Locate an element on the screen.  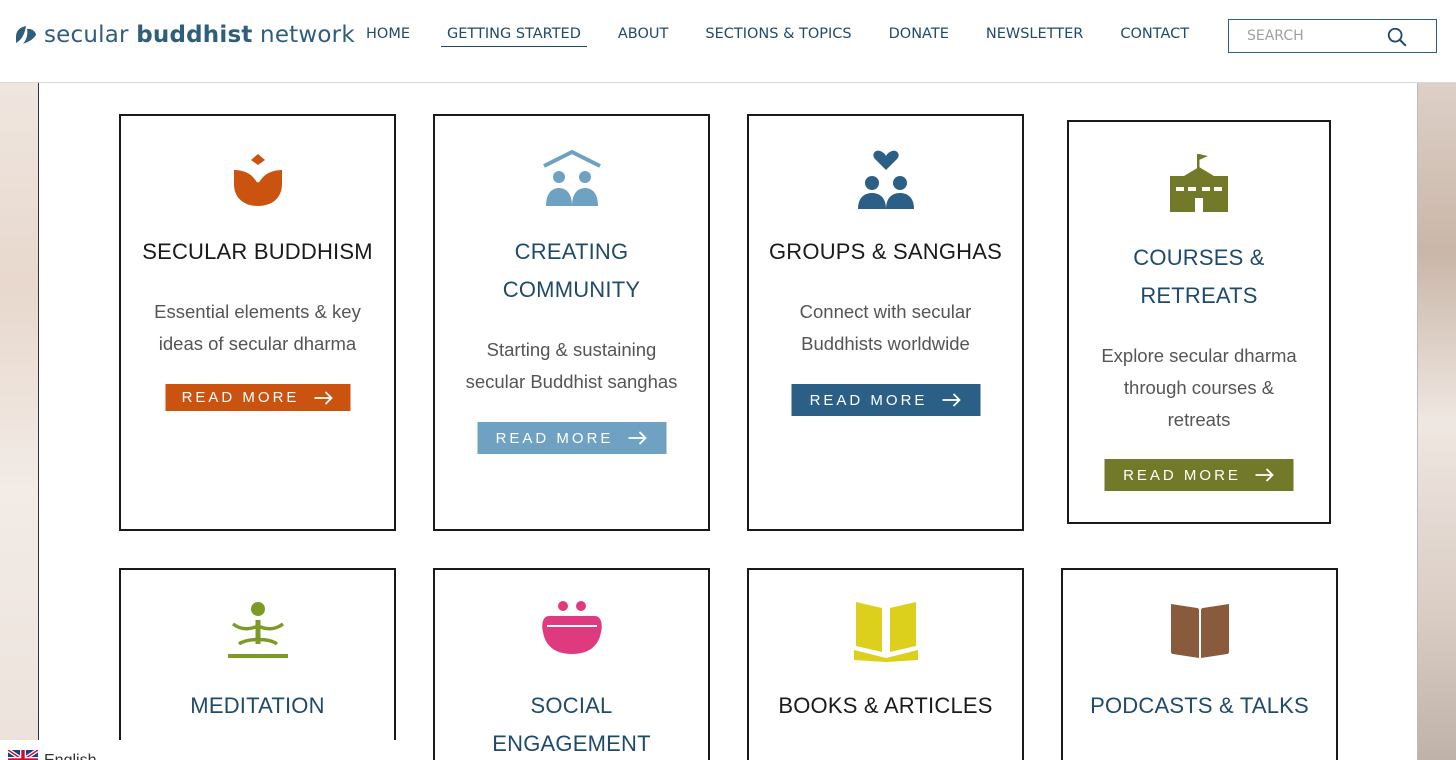
language-label: English is located at coordinates (70, 756).